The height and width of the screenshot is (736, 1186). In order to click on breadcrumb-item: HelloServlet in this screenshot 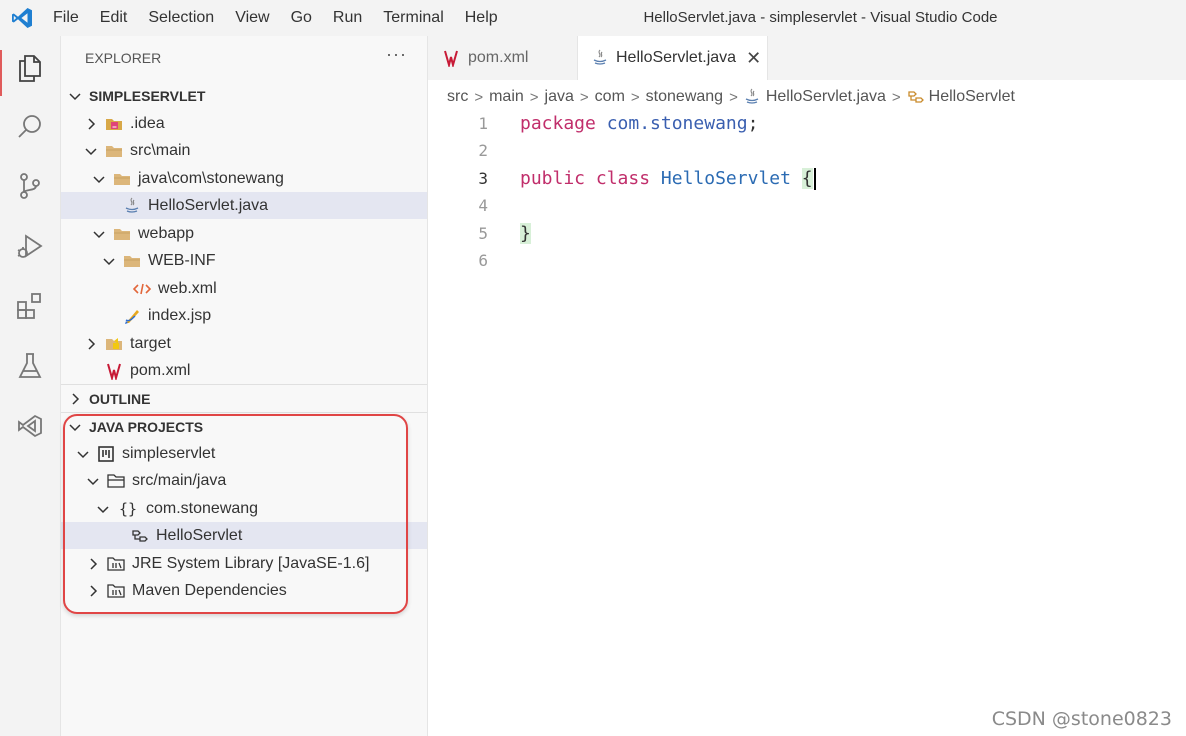, I will do `click(972, 97)`.